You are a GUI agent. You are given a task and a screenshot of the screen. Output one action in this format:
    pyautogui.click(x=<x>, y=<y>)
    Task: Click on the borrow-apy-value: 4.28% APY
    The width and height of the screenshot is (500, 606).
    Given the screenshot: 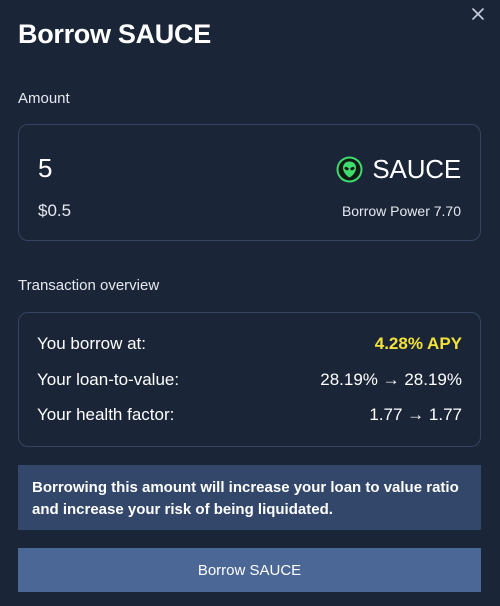 What is the action you would take?
    pyautogui.click(x=418, y=343)
    